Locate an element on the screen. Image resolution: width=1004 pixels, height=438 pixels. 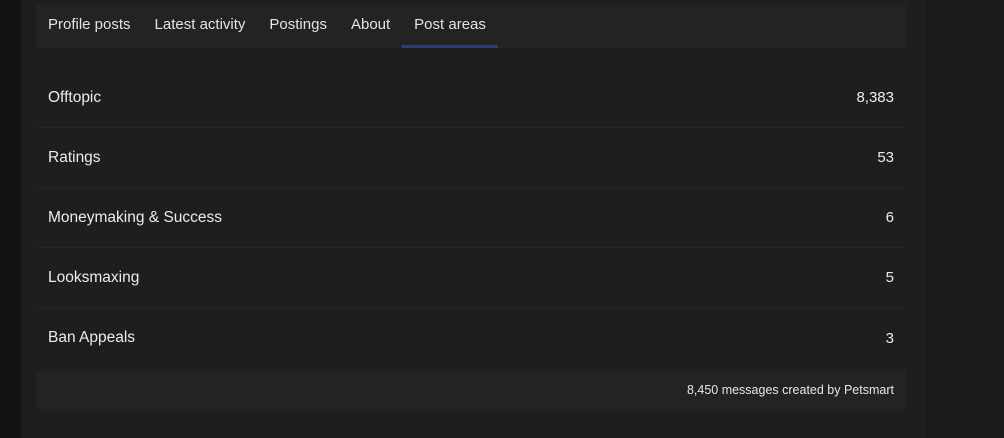
post-area-label: Moneymaking & Success is located at coordinates (135, 217).